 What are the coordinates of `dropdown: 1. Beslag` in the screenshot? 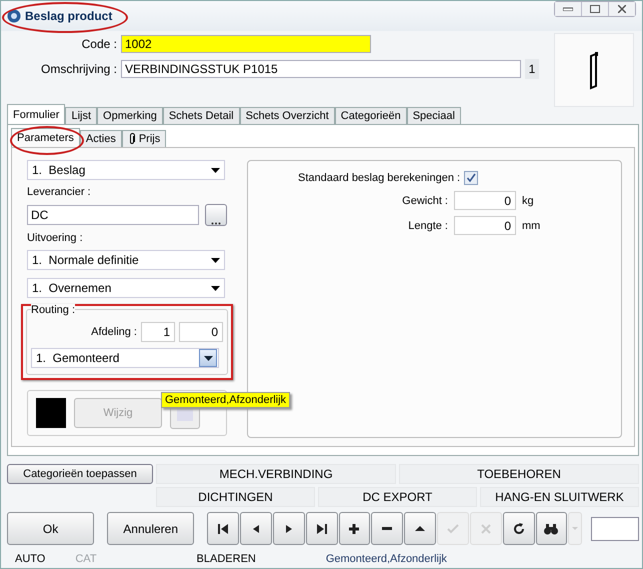 It's located at (126, 170).